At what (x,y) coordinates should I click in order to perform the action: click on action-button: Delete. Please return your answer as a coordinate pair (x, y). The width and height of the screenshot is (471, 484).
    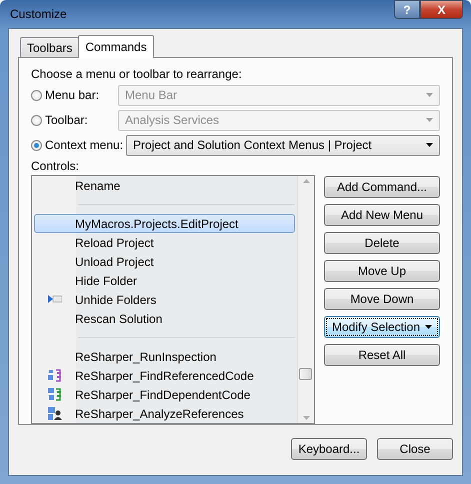
    Looking at the image, I should click on (382, 243).